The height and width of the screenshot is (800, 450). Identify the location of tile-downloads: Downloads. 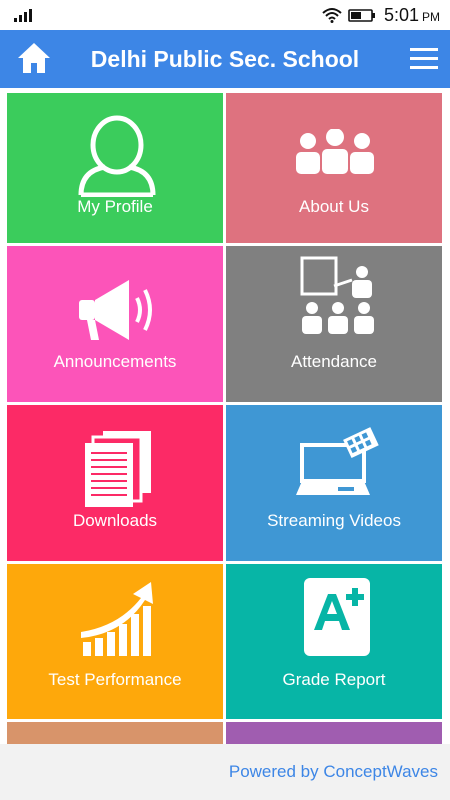
(115, 483).